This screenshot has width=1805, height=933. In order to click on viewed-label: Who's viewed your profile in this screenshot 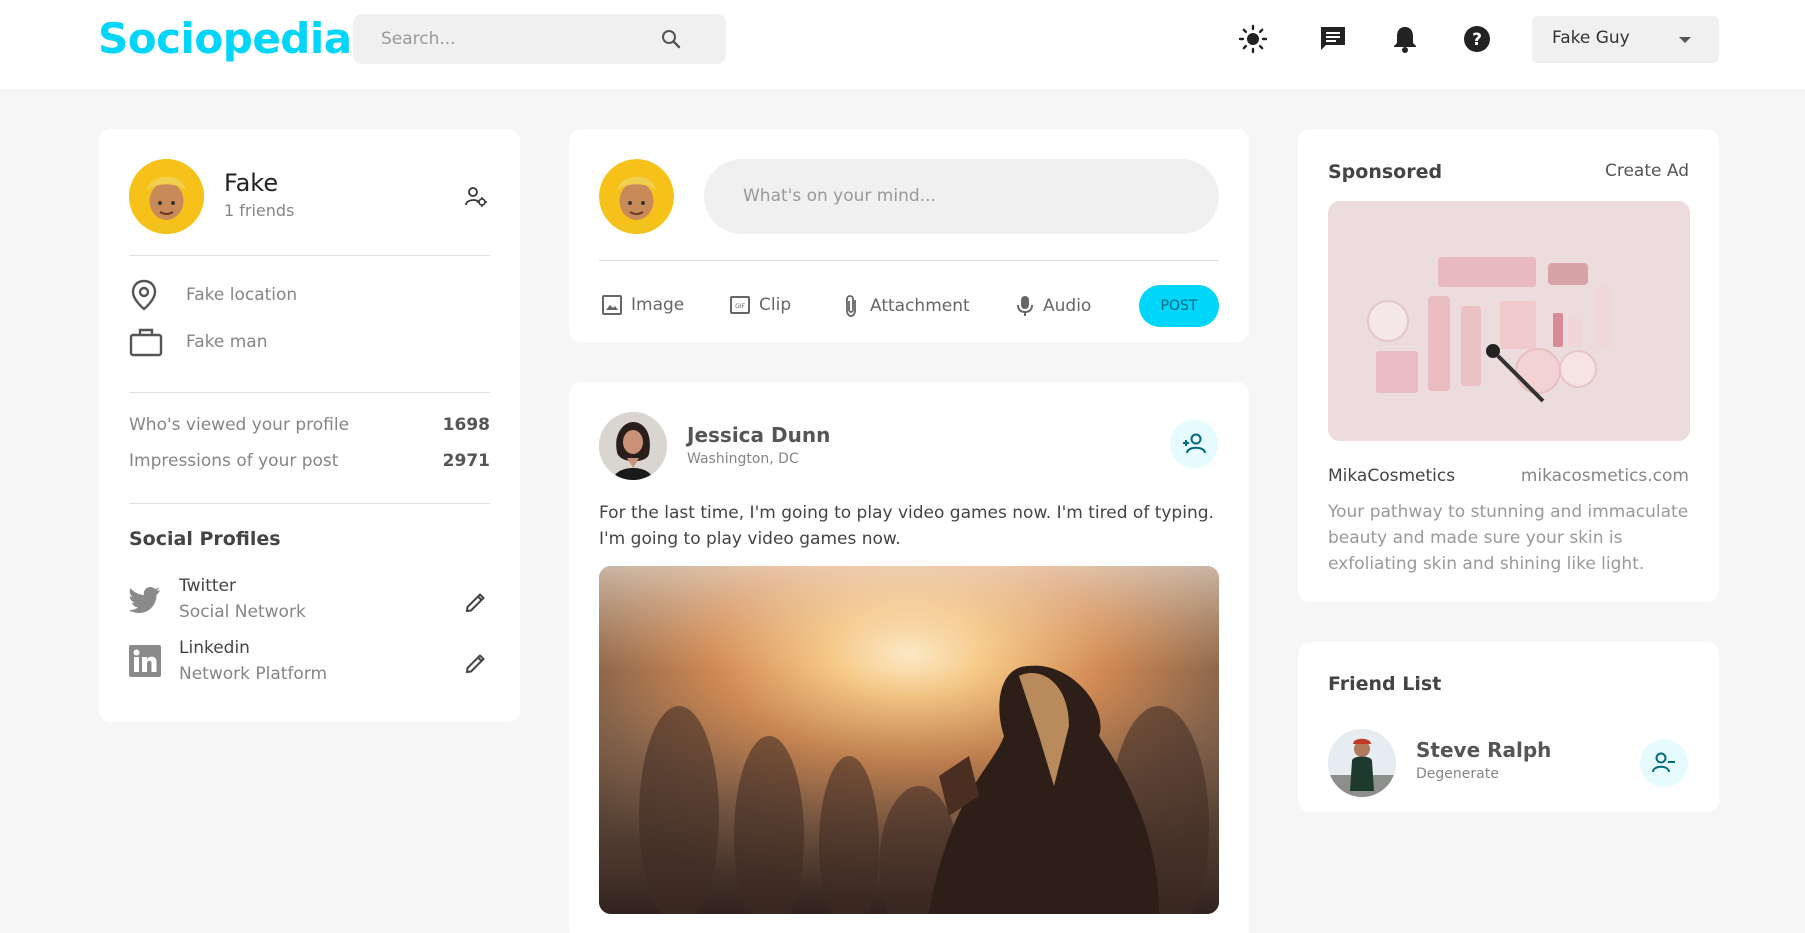, I will do `click(239, 425)`.